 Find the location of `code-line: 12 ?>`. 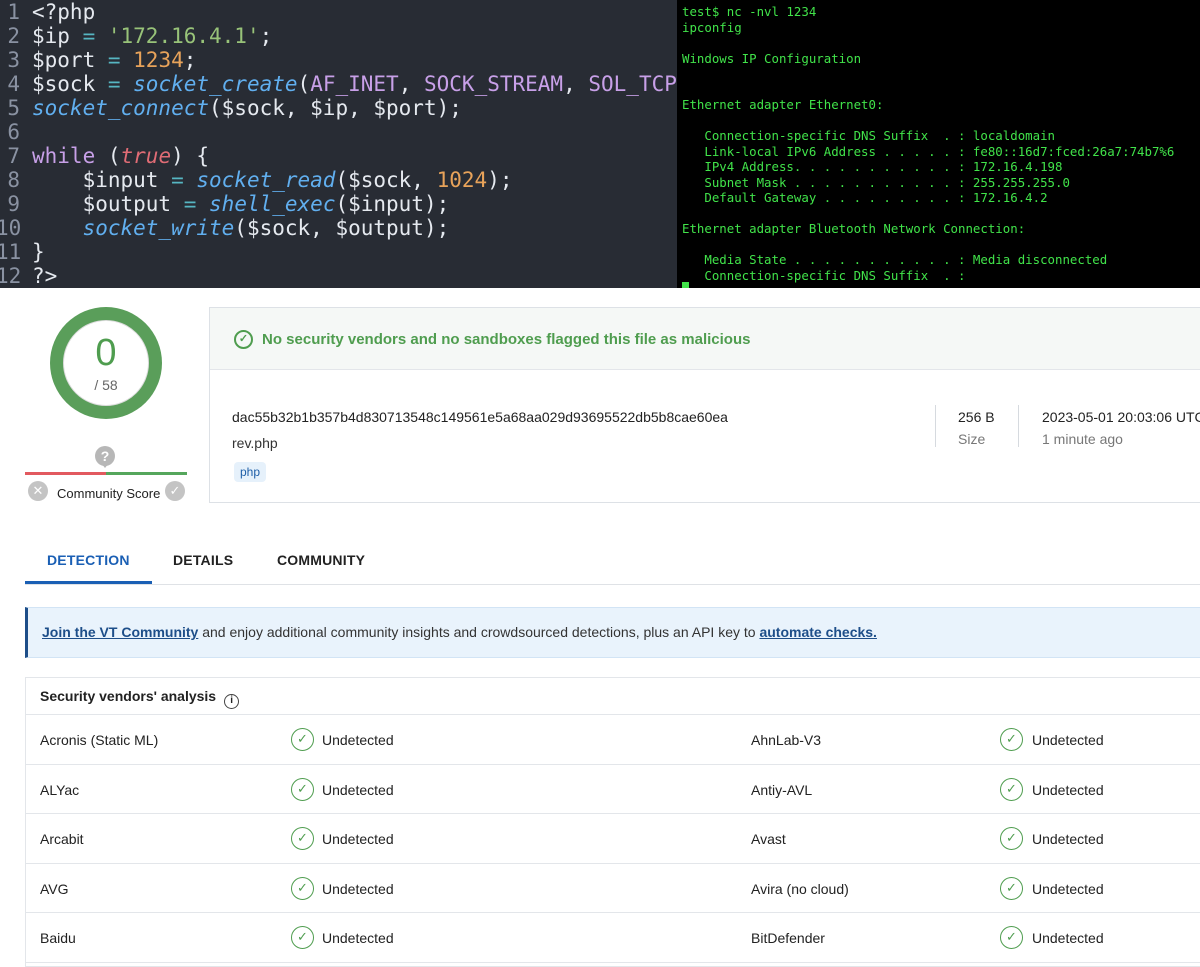

code-line: 12 ?> is located at coordinates (338, 276).